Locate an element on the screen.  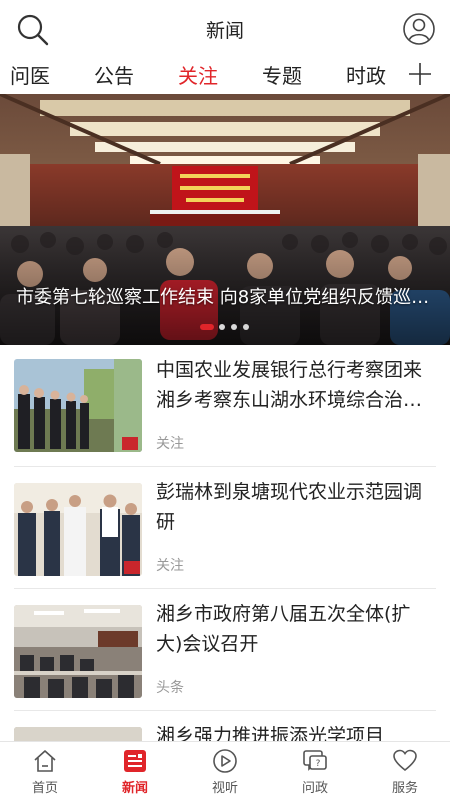
home-icon is located at coordinates (45, 761).